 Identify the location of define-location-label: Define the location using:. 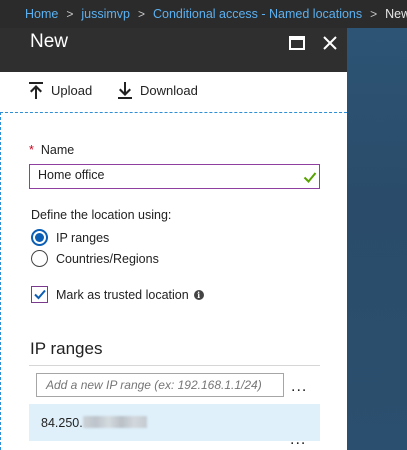
(101, 215).